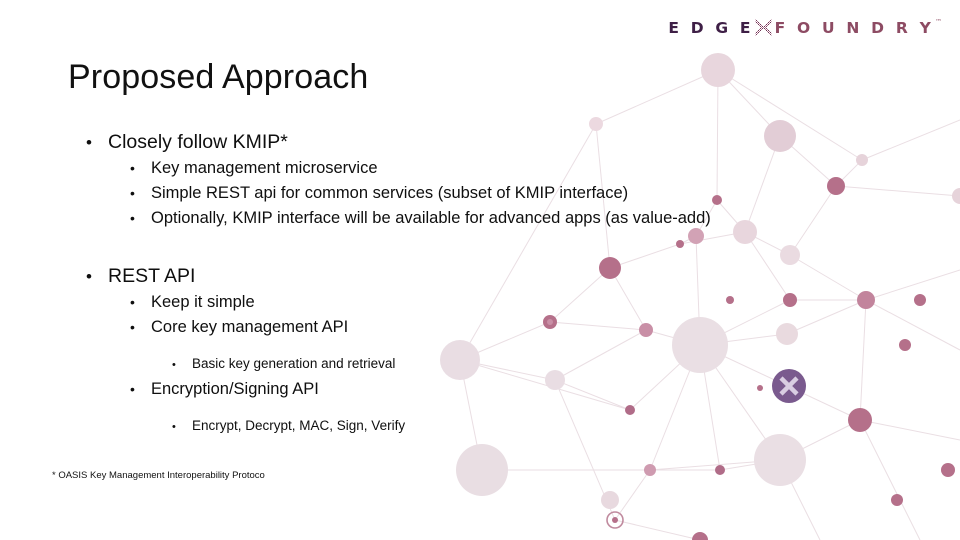 This screenshot has width=960, height=540. What do you see at coordinates (299, 425) in the screenshot?
I see `bullet-label: Encrypt, Decrypt, MAC, Sign, Verify` at bounding box center [299, 425].